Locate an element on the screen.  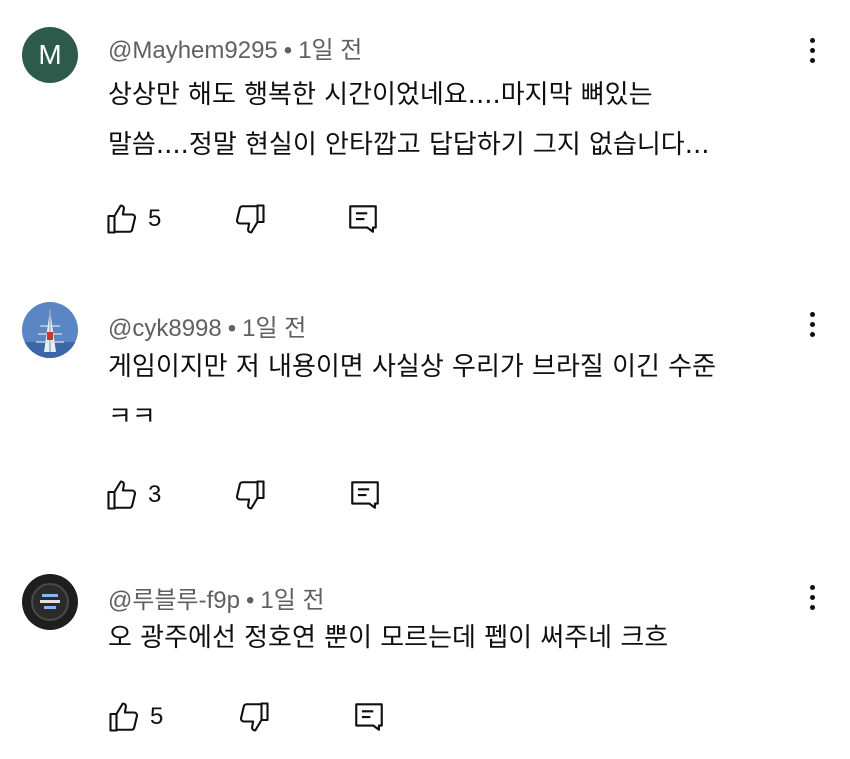
comment-meta: @Mayhem9295 • 1일 전 is located at coordinates (235, 47).